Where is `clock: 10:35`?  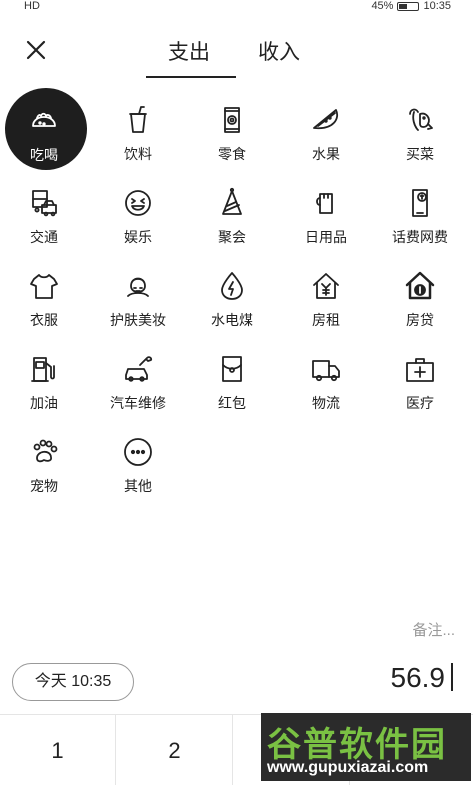
clock: 10:35 is located at coordinates (437, 6).